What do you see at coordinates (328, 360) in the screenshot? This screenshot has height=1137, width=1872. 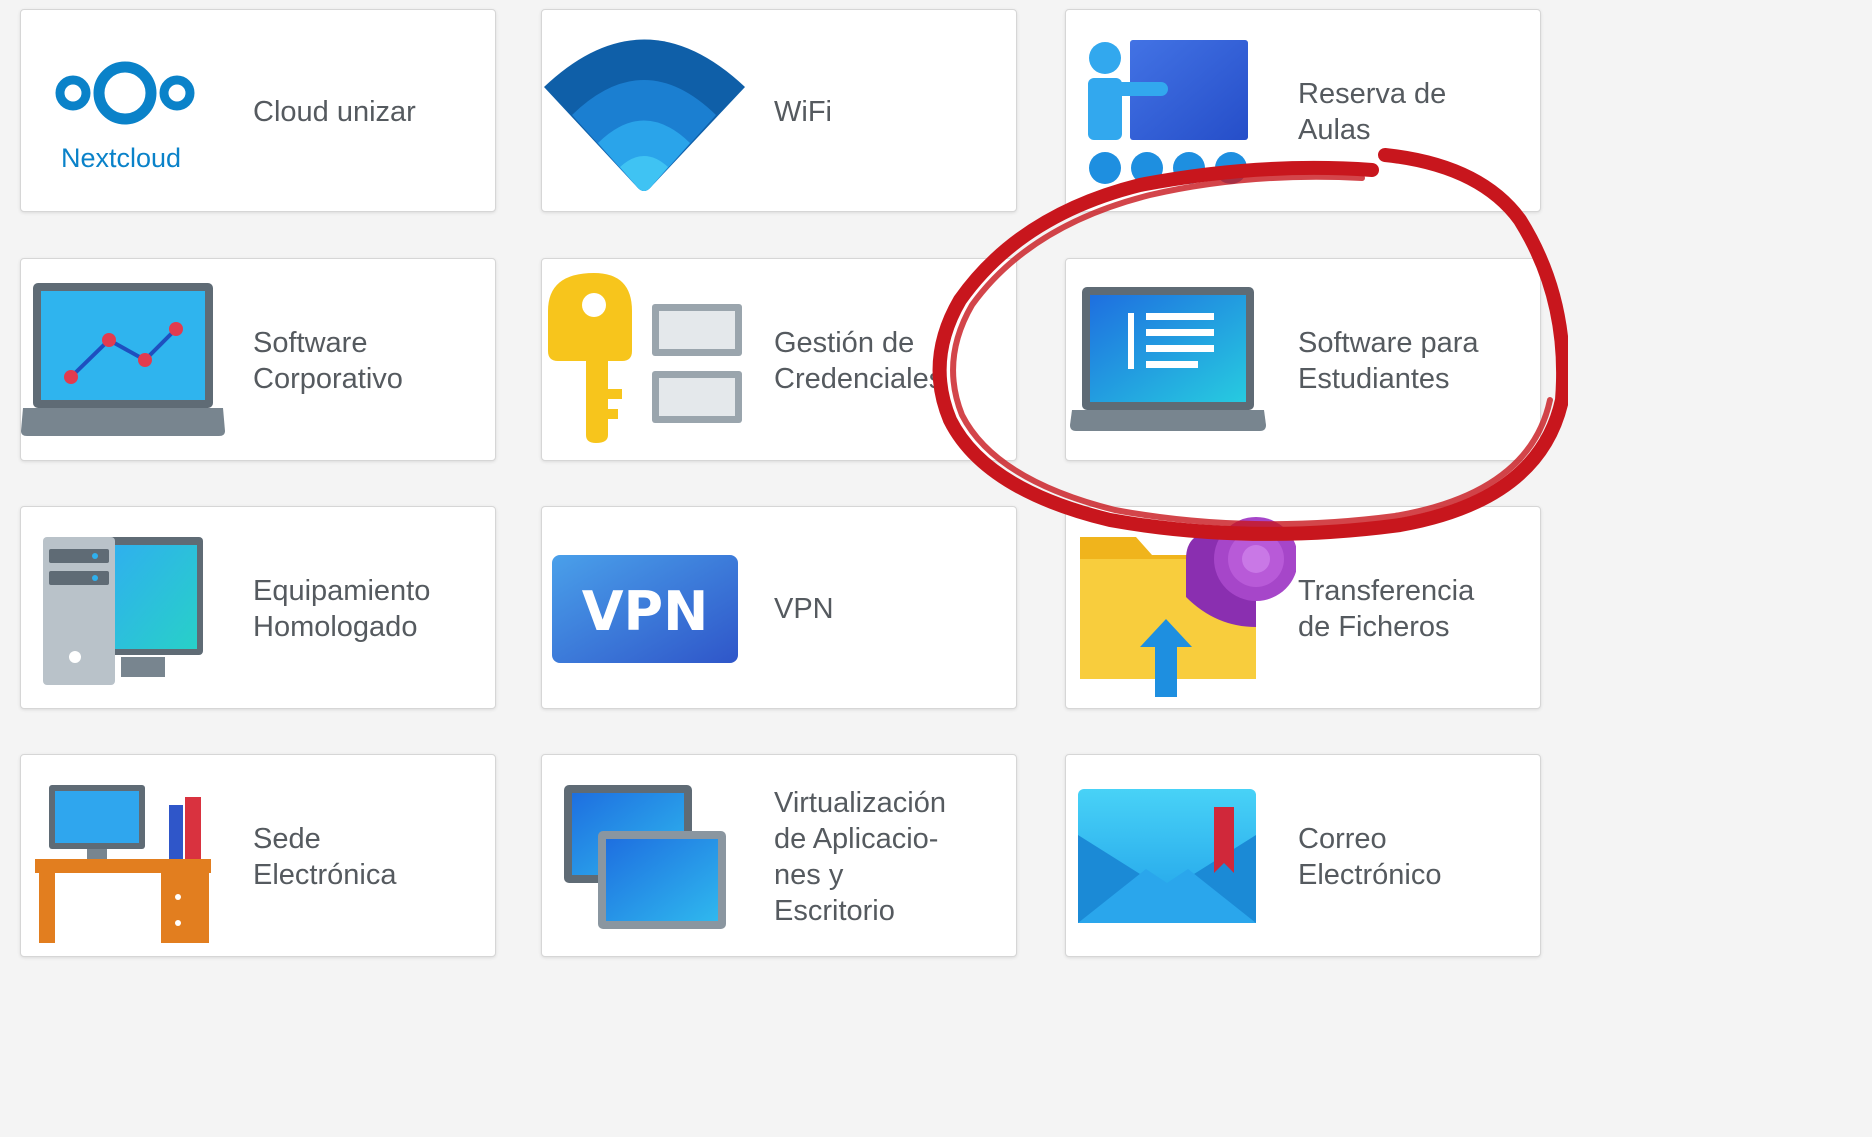 I see `service-label: Software Corporativo` at bounding box center [328, 360].